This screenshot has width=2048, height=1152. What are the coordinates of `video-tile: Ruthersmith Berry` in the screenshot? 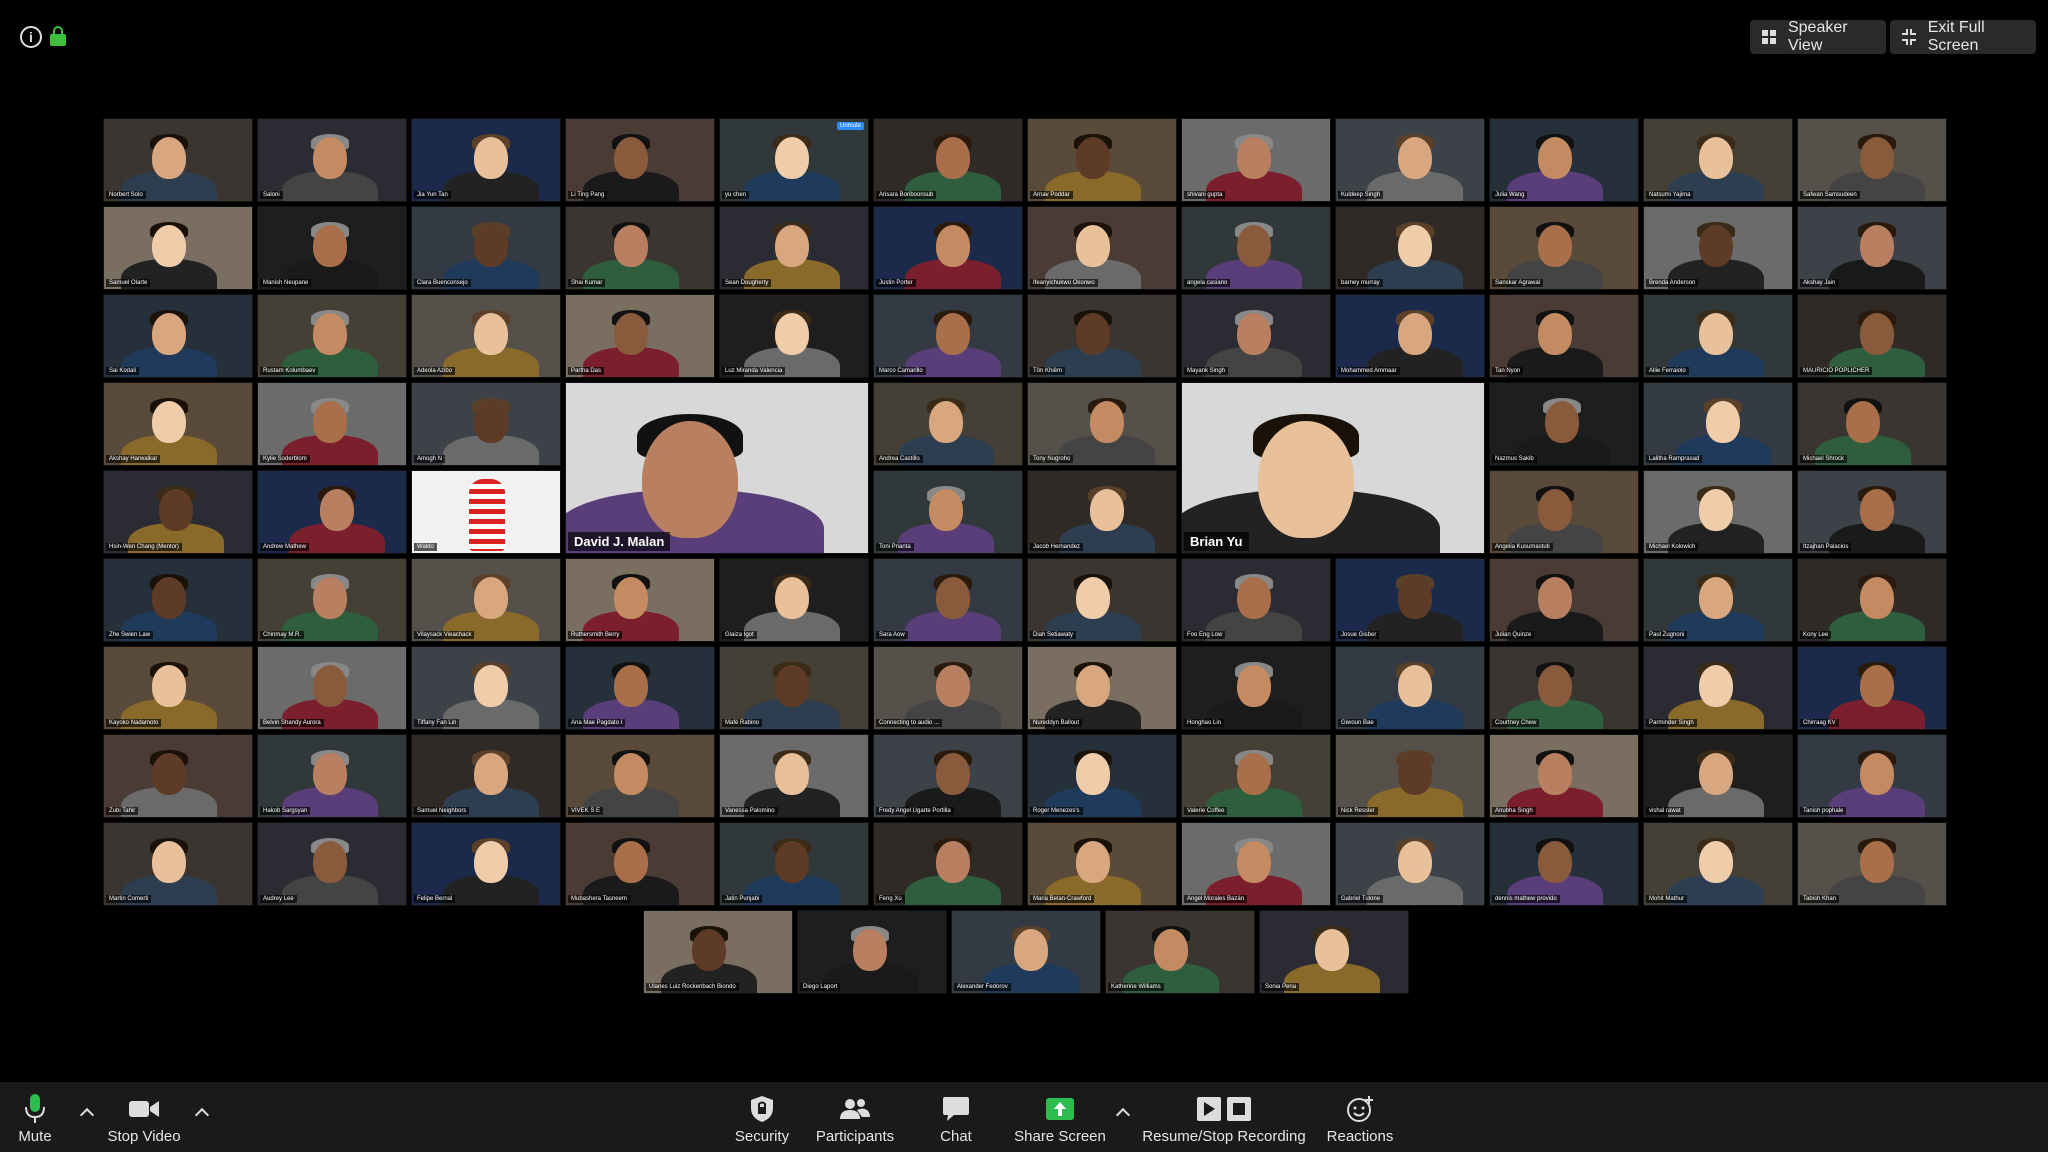 It's located at (640, 600).